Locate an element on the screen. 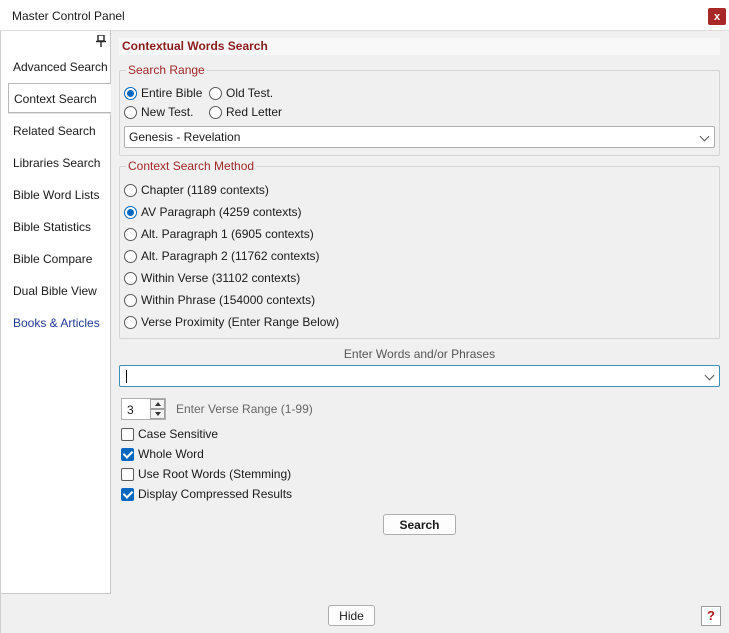 The image size is (729, 633). hide-button: Hide is located at coordinates (351, 615).